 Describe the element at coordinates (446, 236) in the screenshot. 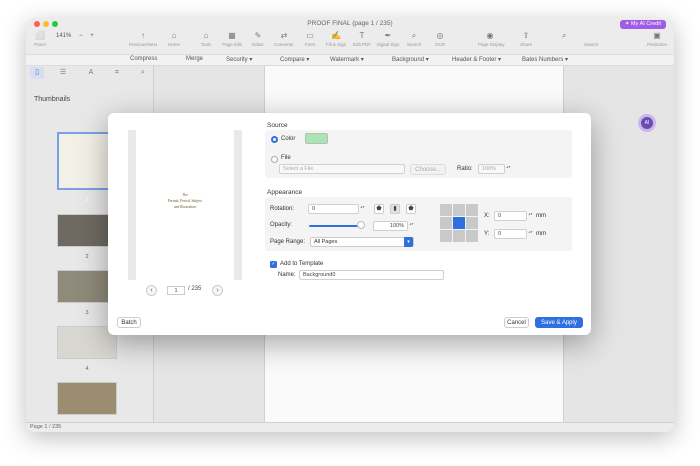

I see `position-bottom-left` at that location.